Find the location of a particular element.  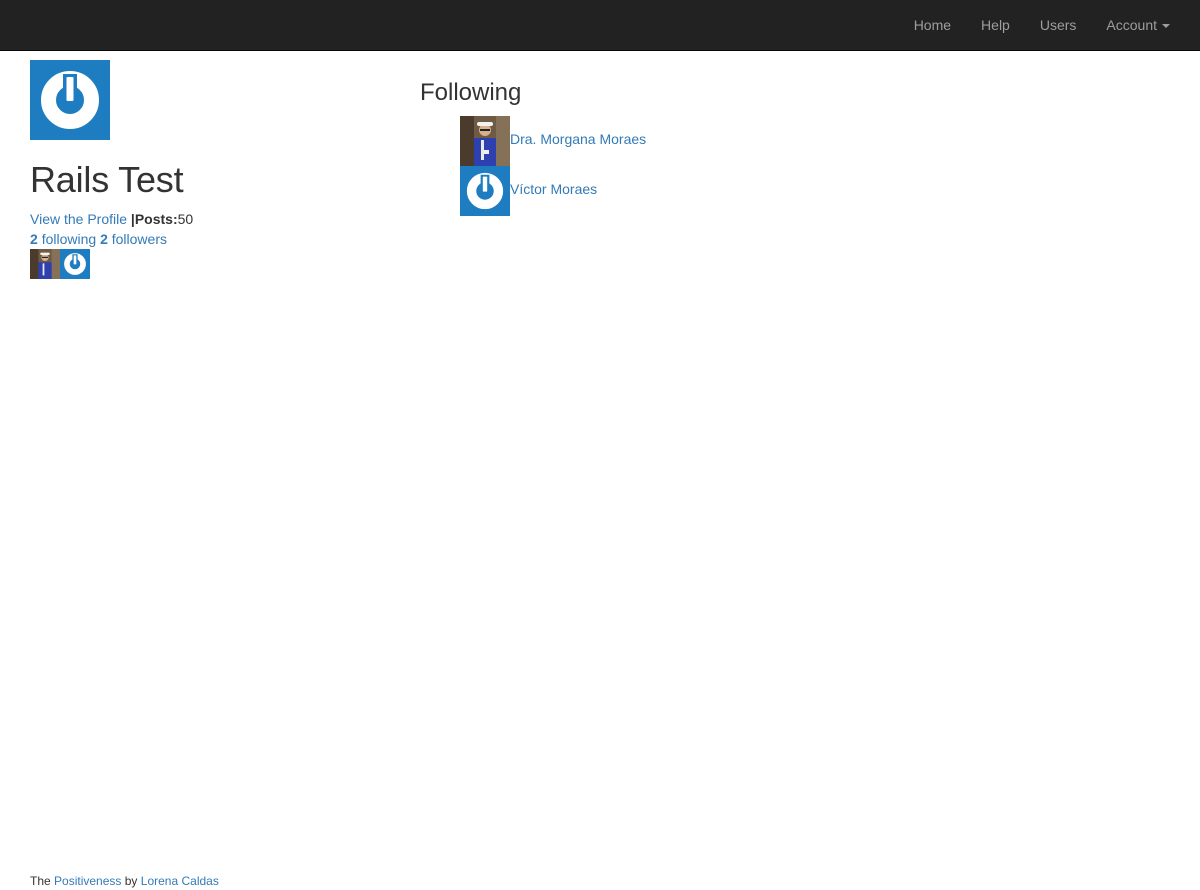

user-avatar-victor is located at coordinates (485, 191).